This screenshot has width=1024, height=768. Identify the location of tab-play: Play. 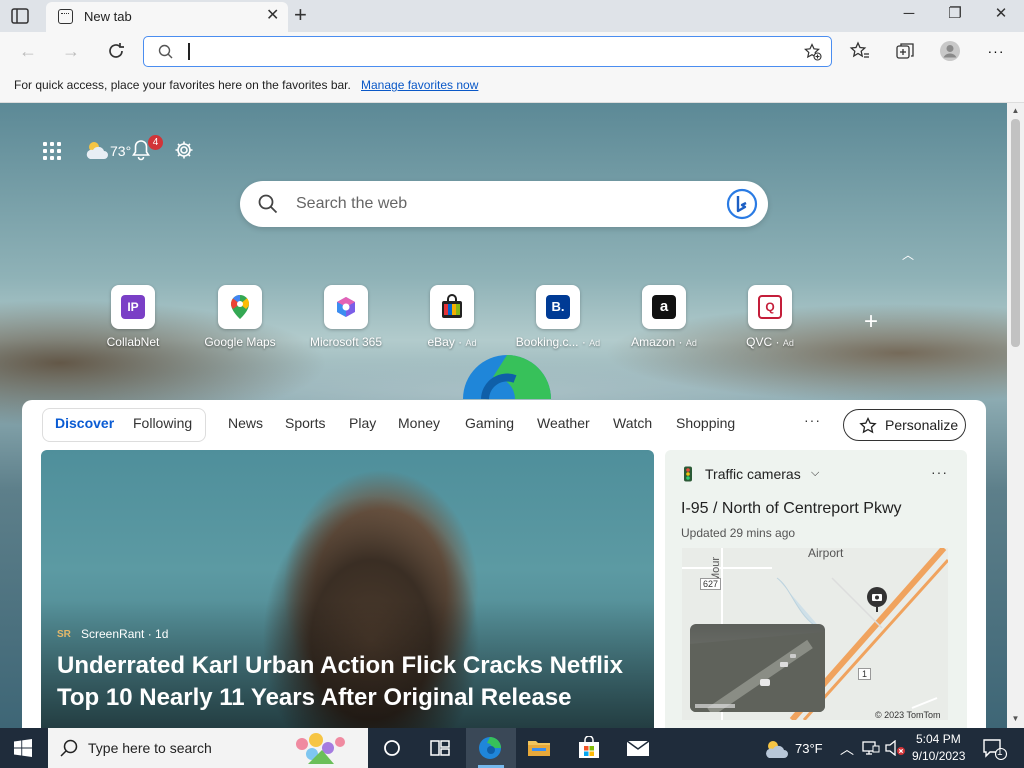
(362, 423).